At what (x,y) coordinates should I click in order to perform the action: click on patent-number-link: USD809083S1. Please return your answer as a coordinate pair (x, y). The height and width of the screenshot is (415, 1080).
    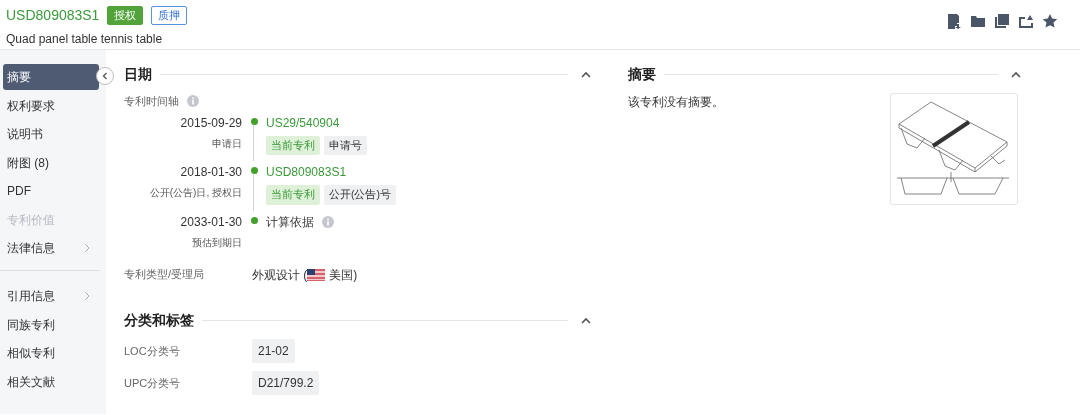
    Looking at the image, I should click on (306, 172).